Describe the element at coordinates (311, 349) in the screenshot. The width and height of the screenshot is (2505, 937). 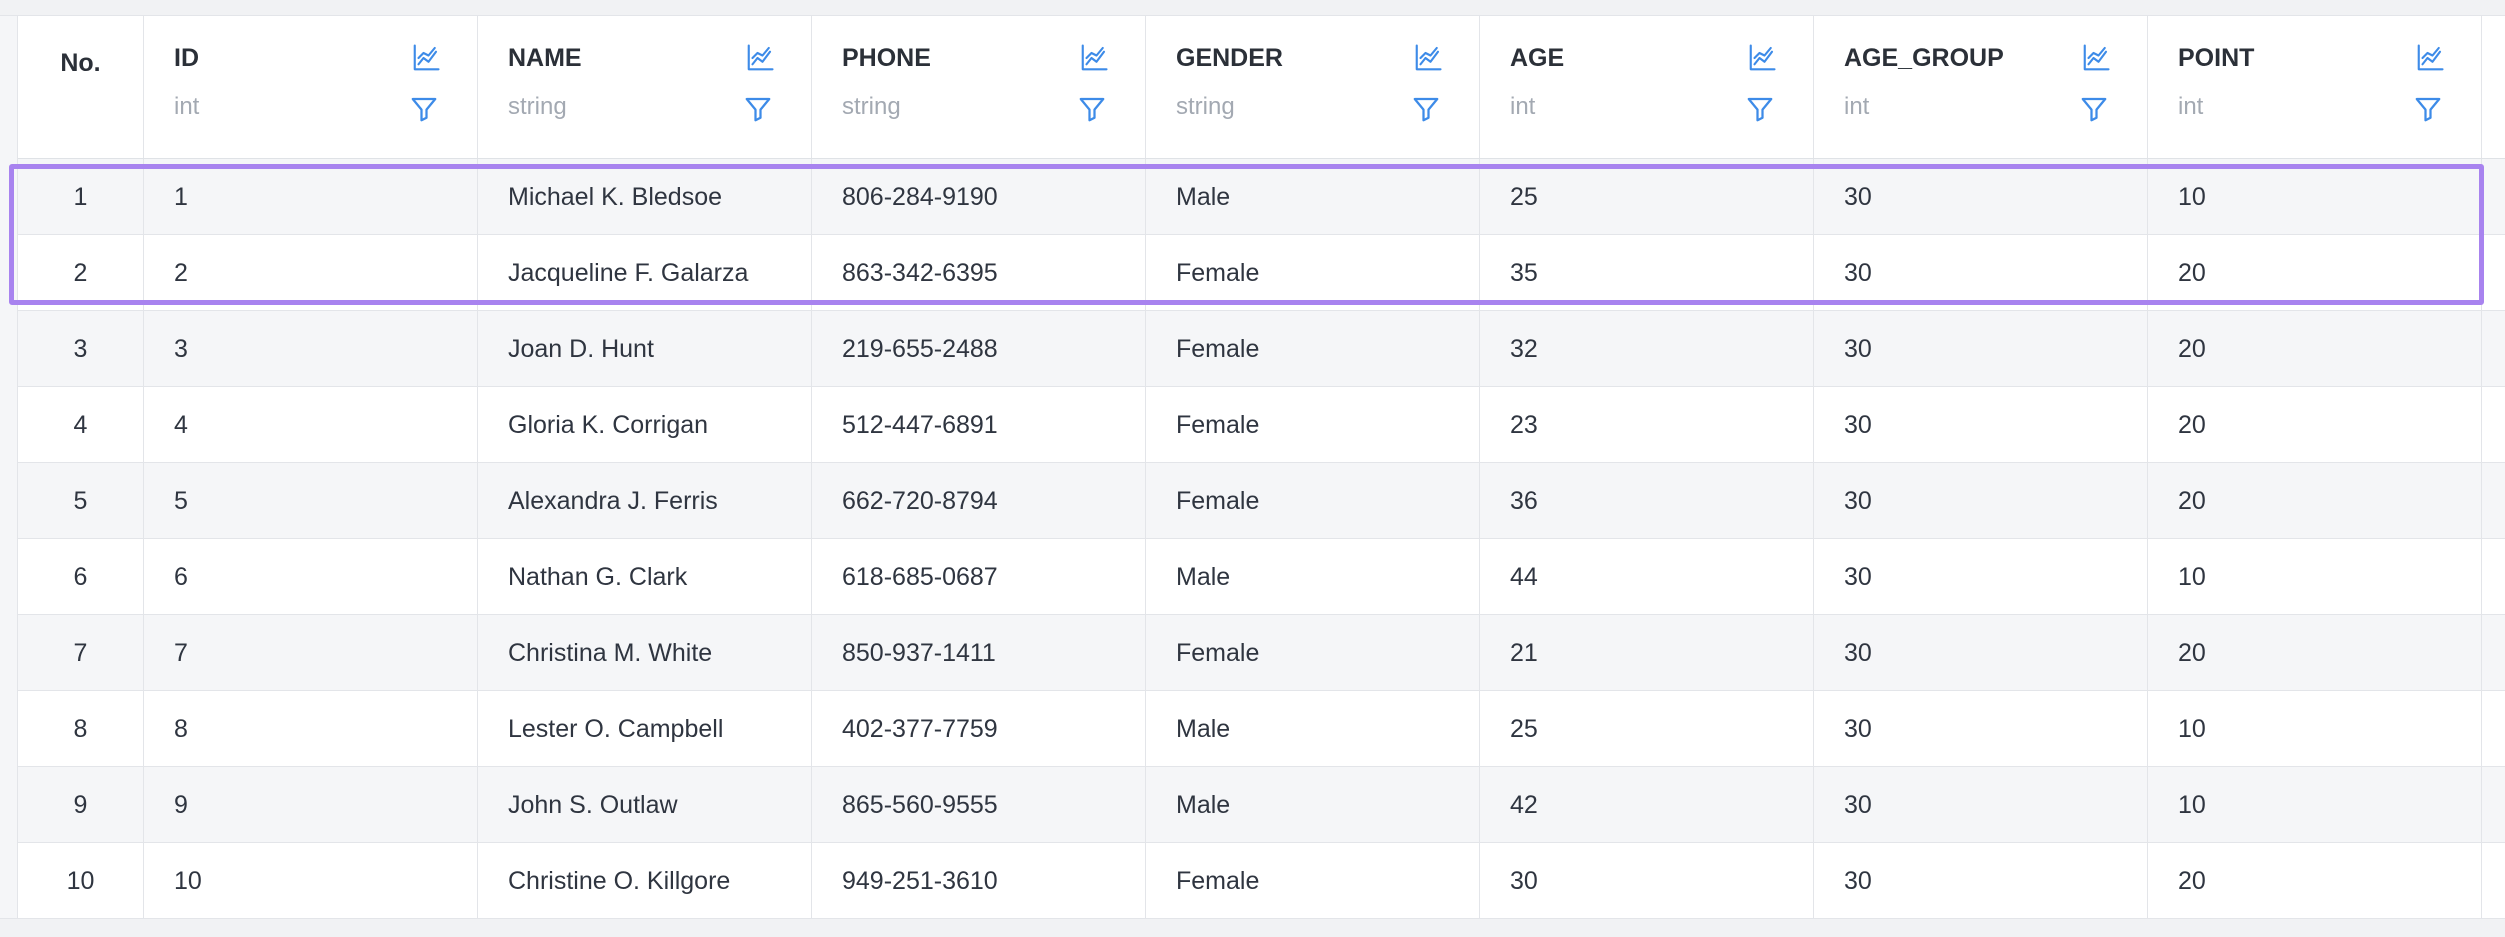
I see `cell-id: 3` at that location.